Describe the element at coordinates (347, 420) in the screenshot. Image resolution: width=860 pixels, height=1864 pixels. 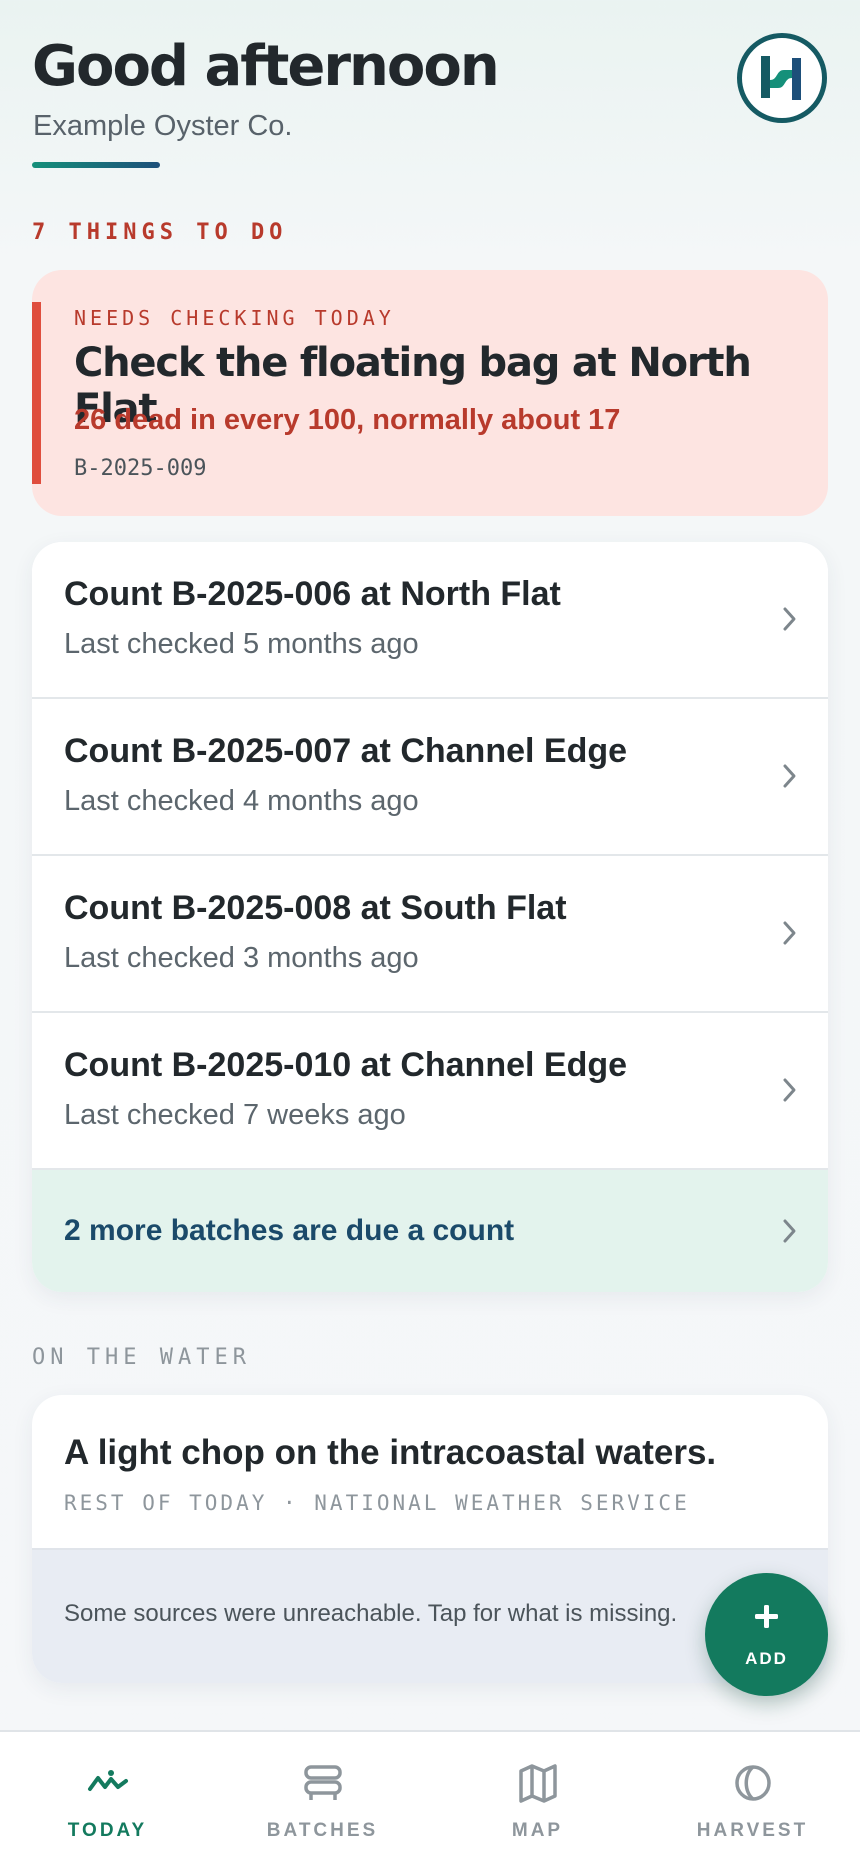
I see `alert-detail: 26 dead in every 100, normally about 17` at that location.